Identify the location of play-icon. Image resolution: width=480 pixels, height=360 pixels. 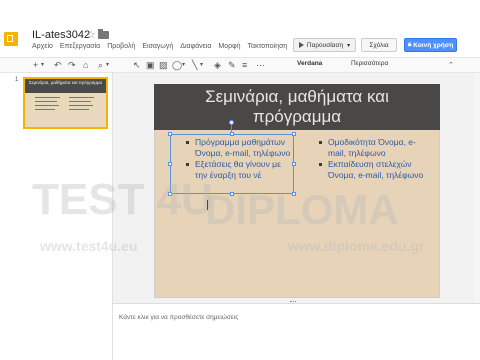
(301, 45).